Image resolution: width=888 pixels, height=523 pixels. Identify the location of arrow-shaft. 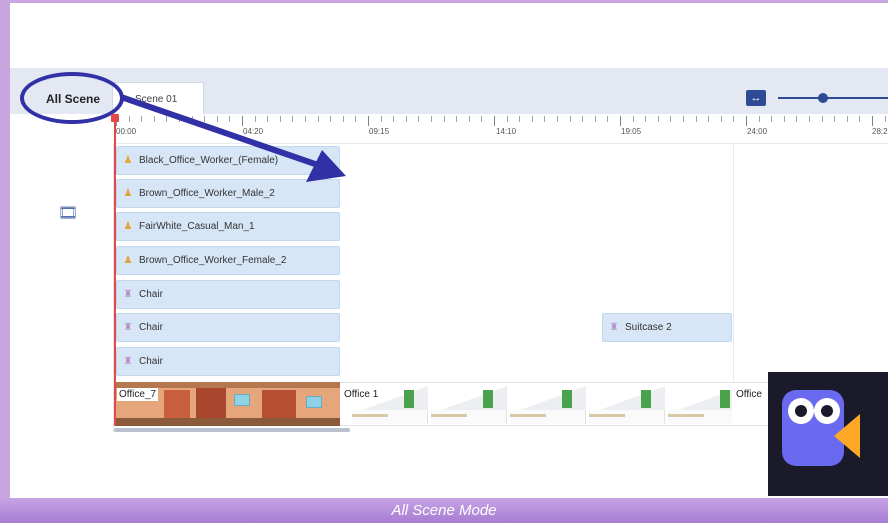
(221, 131).